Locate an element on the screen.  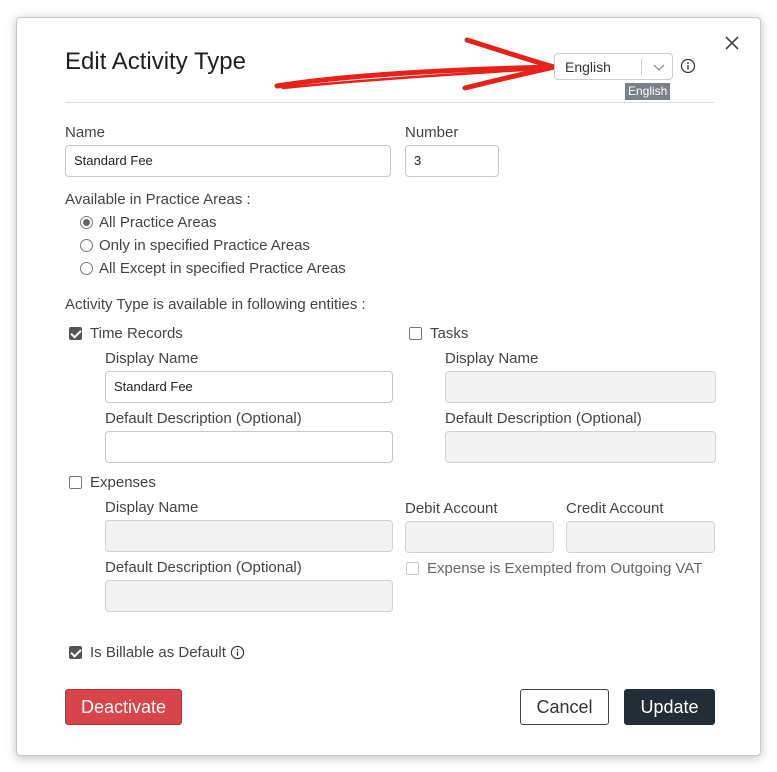
tasks-default-desc-label: Default Description (Optional) is located at coordinates (543, 418).